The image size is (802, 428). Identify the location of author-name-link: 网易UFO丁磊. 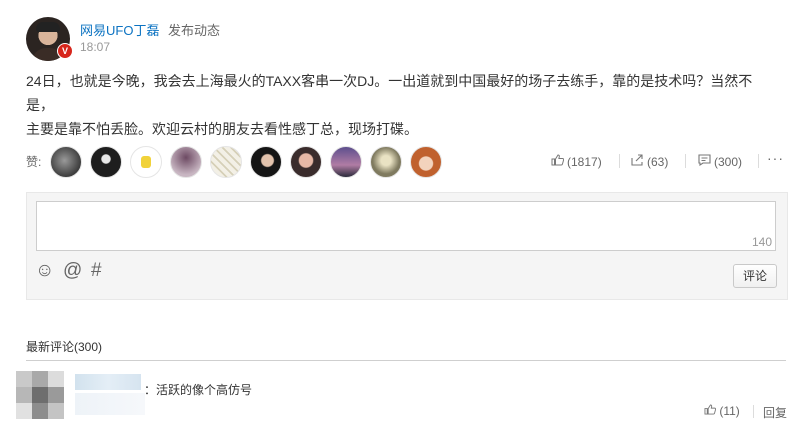
(119, 29).